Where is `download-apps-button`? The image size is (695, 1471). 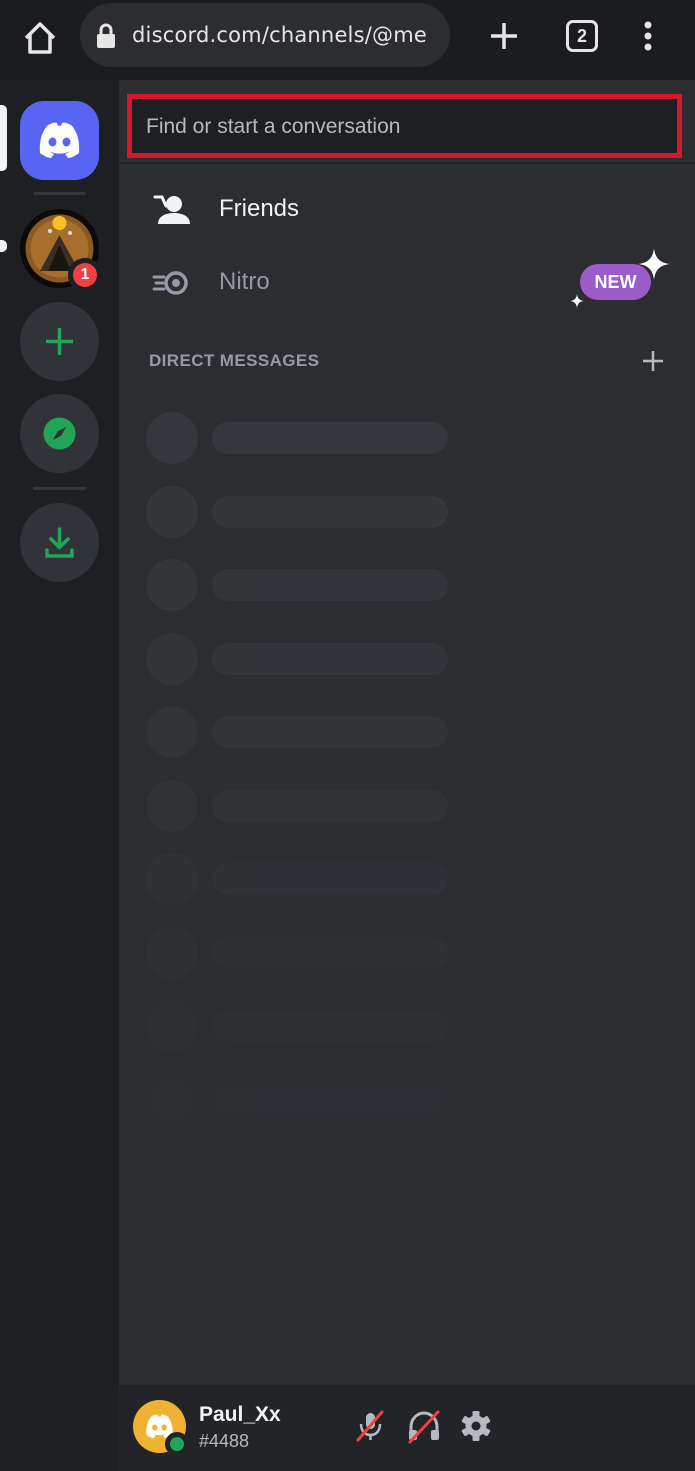 download-apps-button is located at coordinates (59, 542).